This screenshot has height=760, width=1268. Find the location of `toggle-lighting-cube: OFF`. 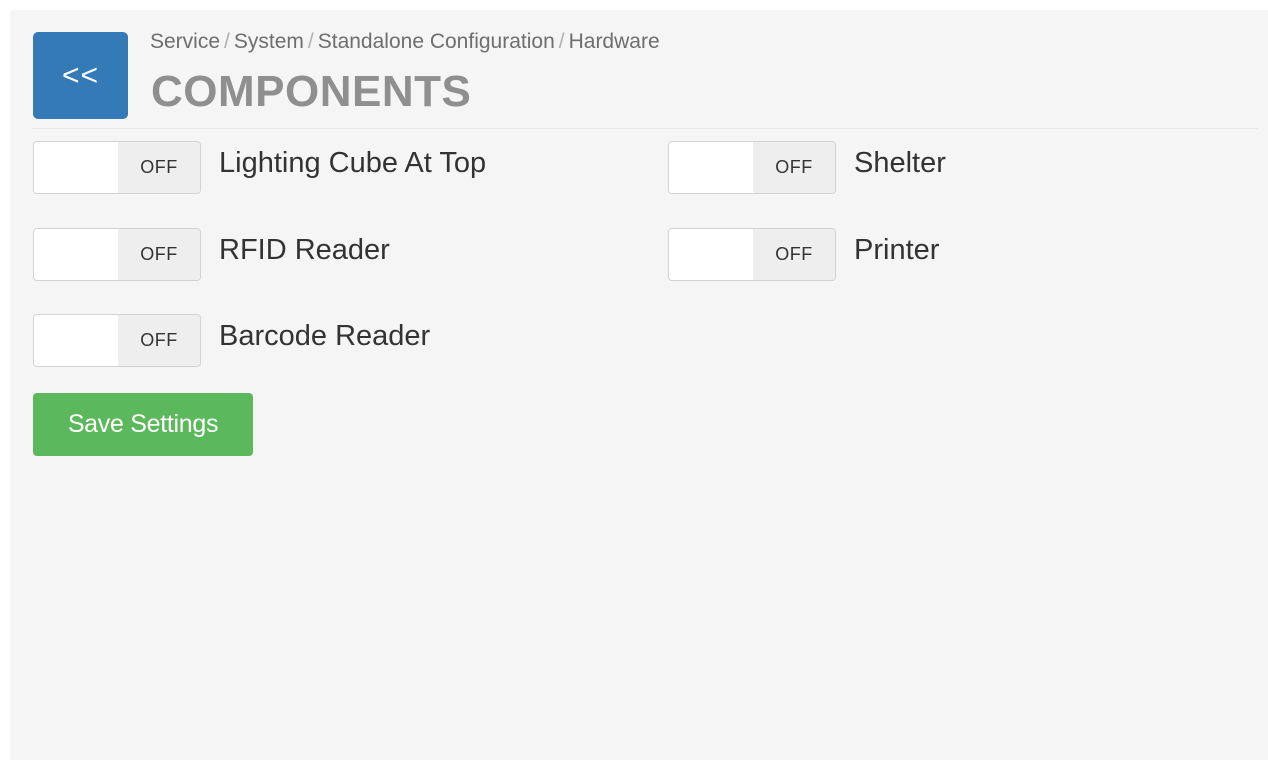

toggle-lighting-cube: OFF is located at coordinates (117, 167).